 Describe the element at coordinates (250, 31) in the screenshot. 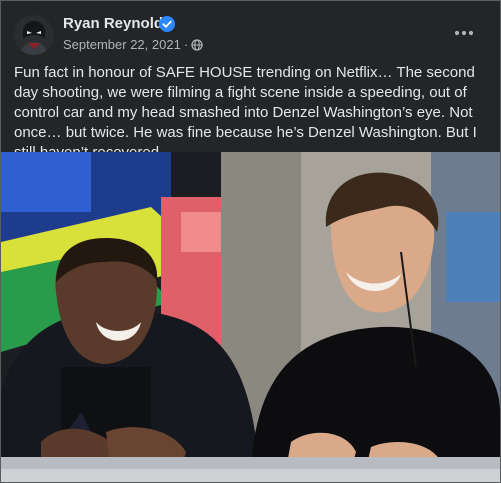

I see `post-header: Ryan Reynolds September 22, 2021 ·` at that location.